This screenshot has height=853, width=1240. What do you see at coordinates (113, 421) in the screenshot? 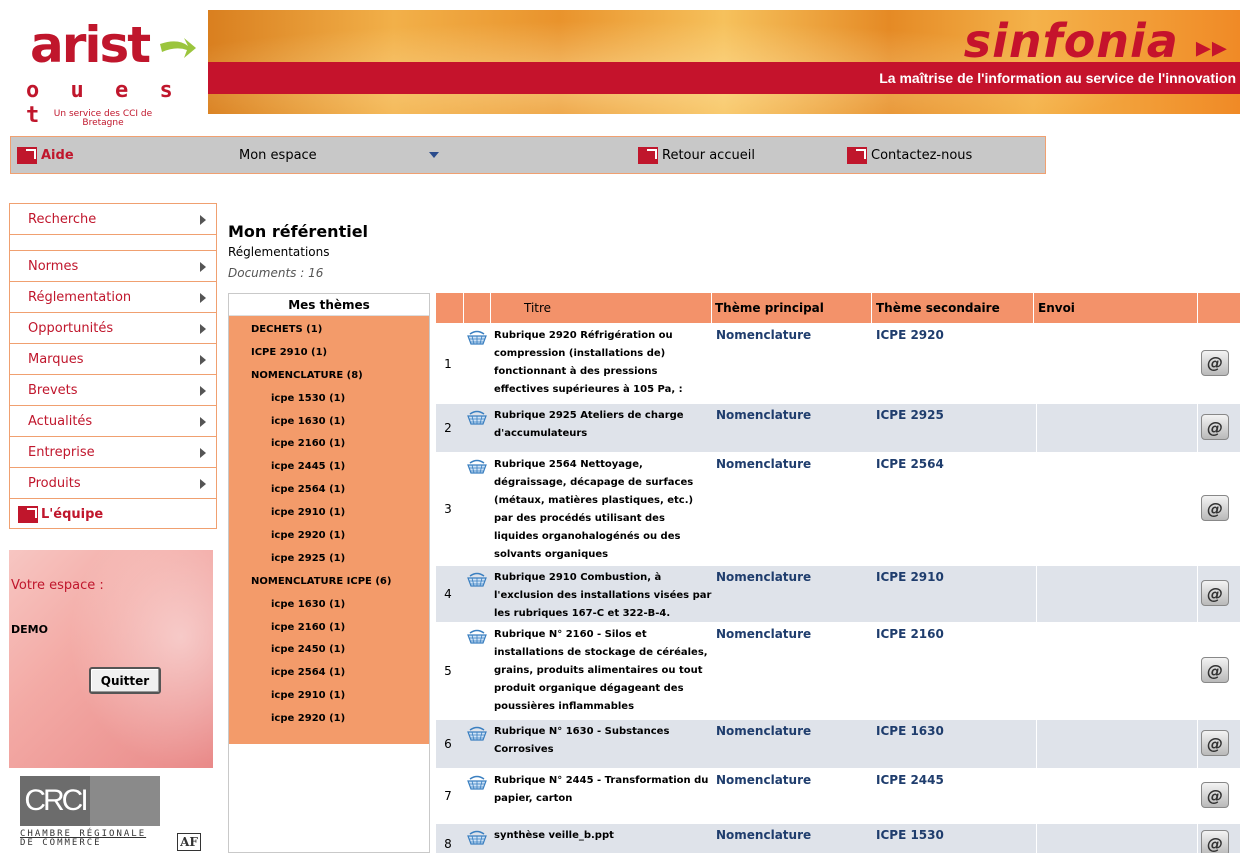
I see `menu-item-actualites: Actualités` at bounding box center [113, 421].